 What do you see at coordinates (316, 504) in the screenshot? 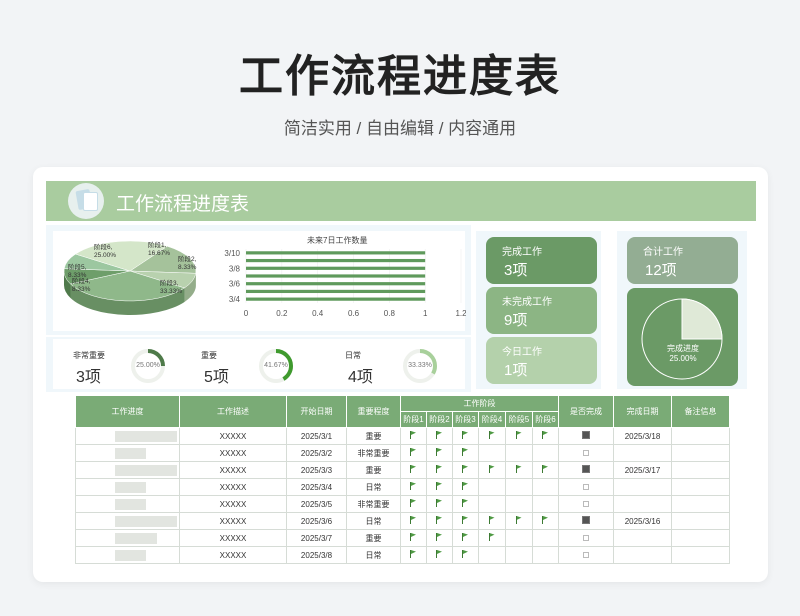
I see `start-cell: 2025/3/5` at bounding box center [316, 504].